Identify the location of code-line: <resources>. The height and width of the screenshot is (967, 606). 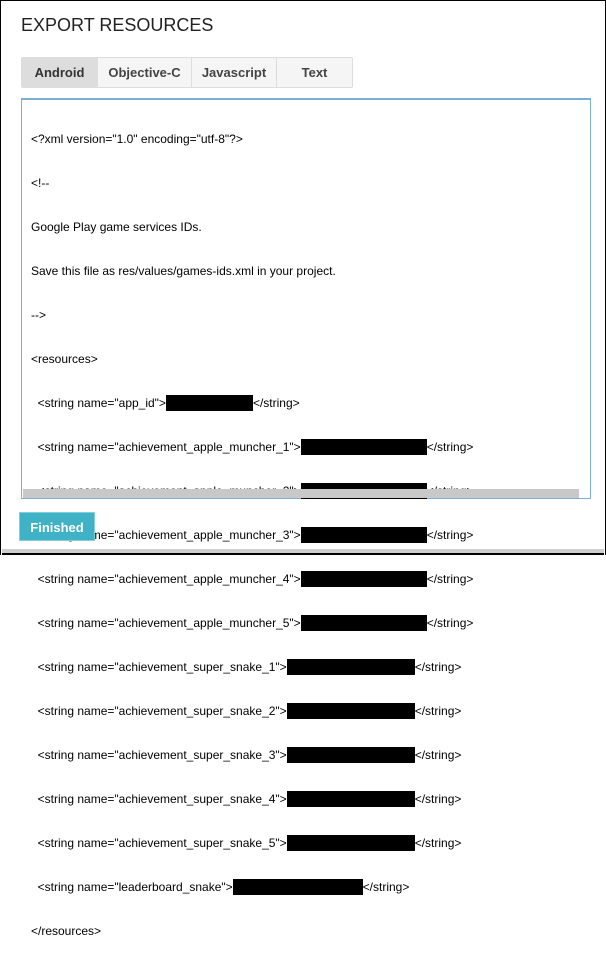
(64, 359).